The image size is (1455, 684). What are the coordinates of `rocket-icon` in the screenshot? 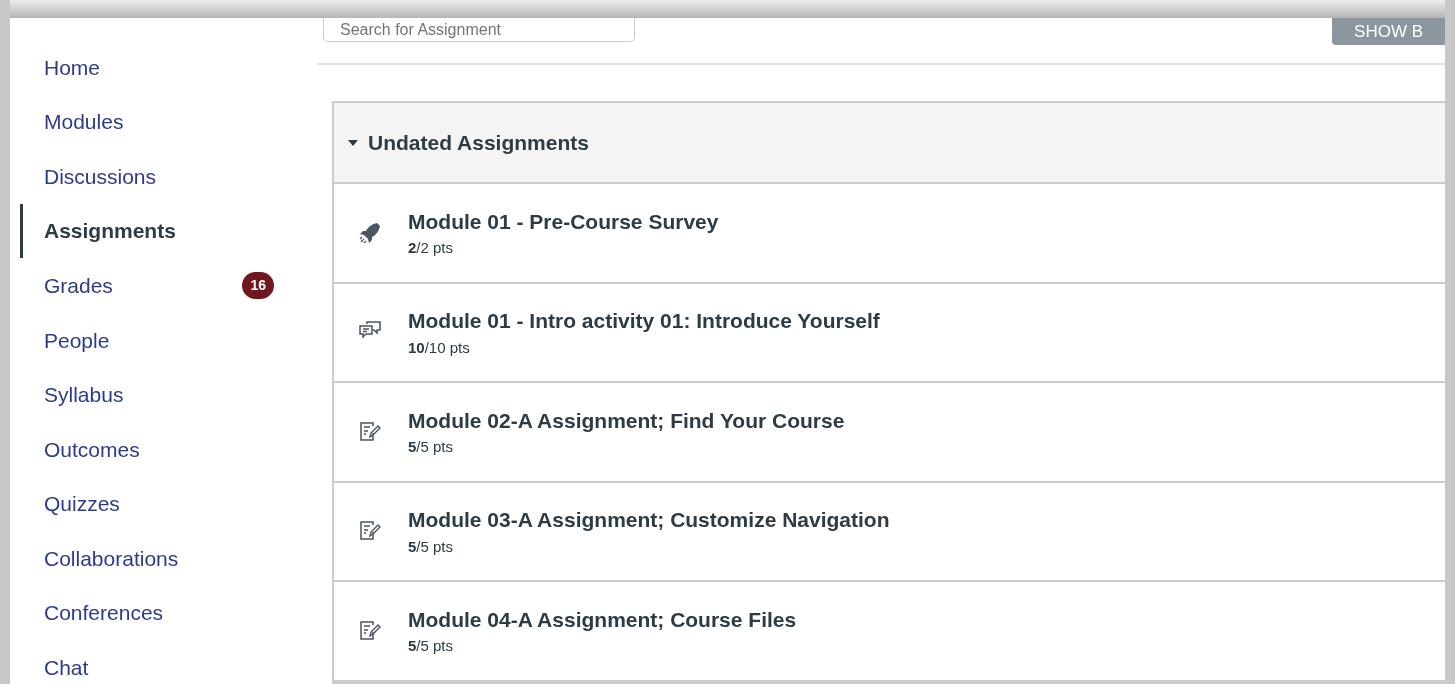 It's located at (370, 232).